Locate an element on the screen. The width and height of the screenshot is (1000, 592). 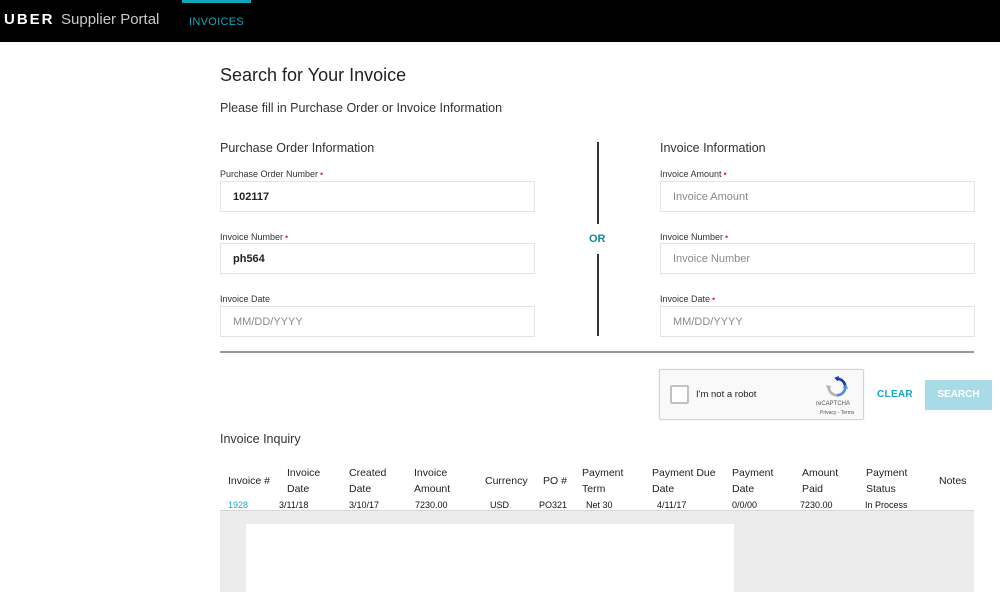
cell-invoice-date: 3/11/18 is located at coordinates (294, 505).